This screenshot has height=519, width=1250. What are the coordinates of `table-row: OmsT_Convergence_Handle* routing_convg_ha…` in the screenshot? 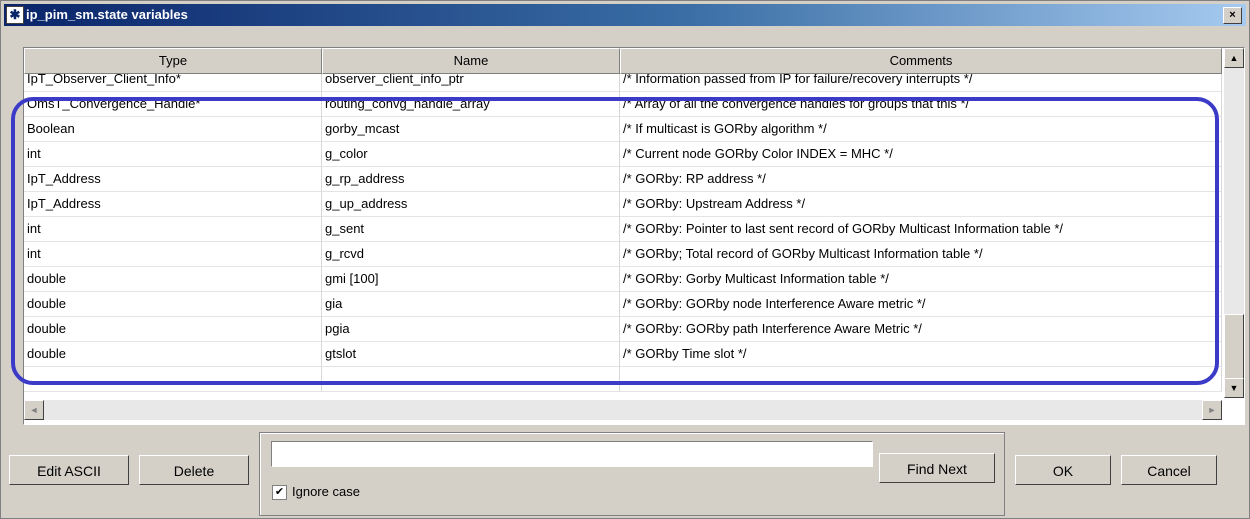 It's located at (623, 104).